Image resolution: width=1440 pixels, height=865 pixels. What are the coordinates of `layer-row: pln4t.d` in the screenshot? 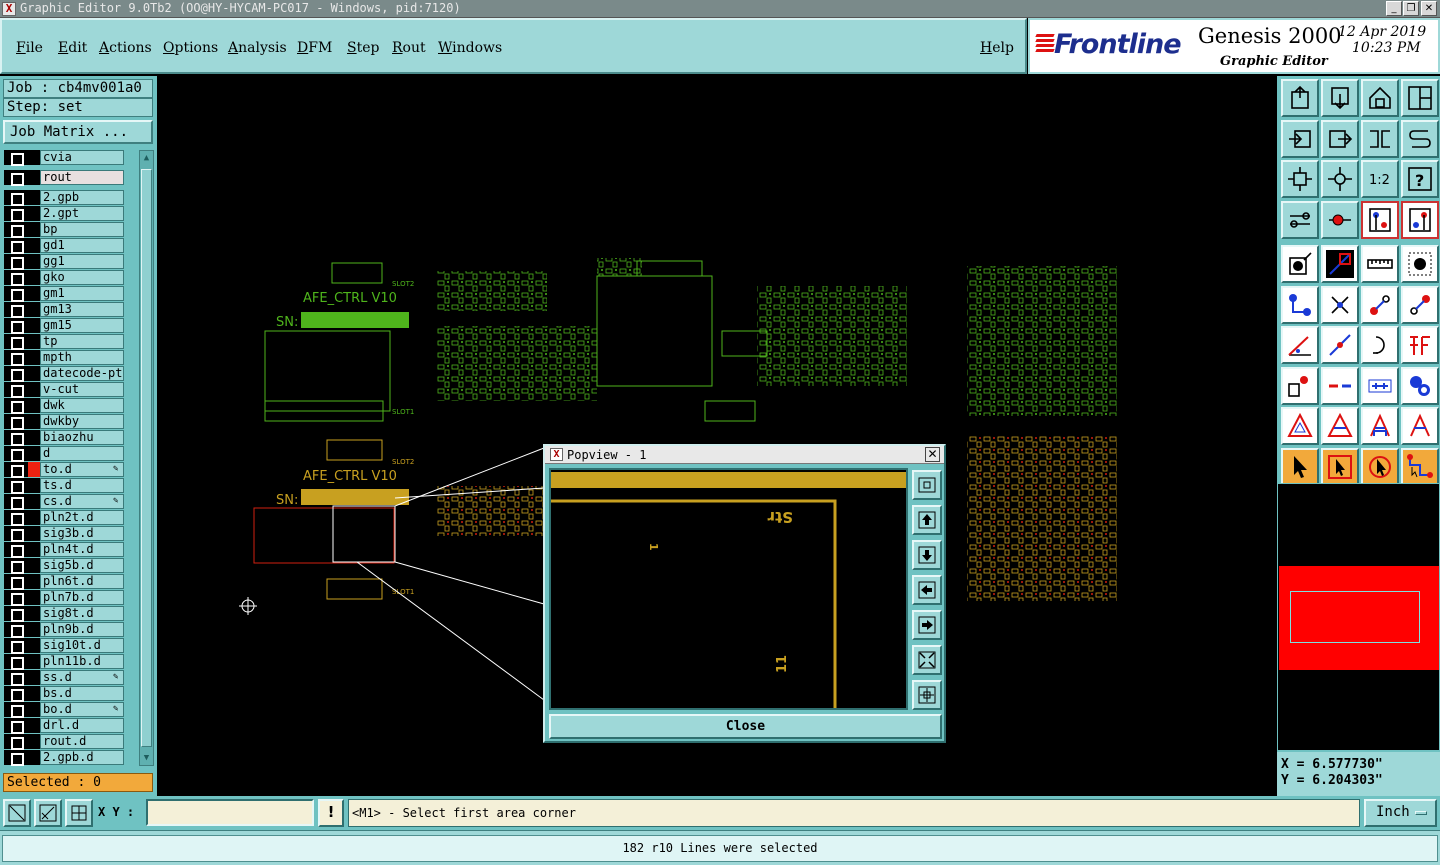 It's located at (70, 550).